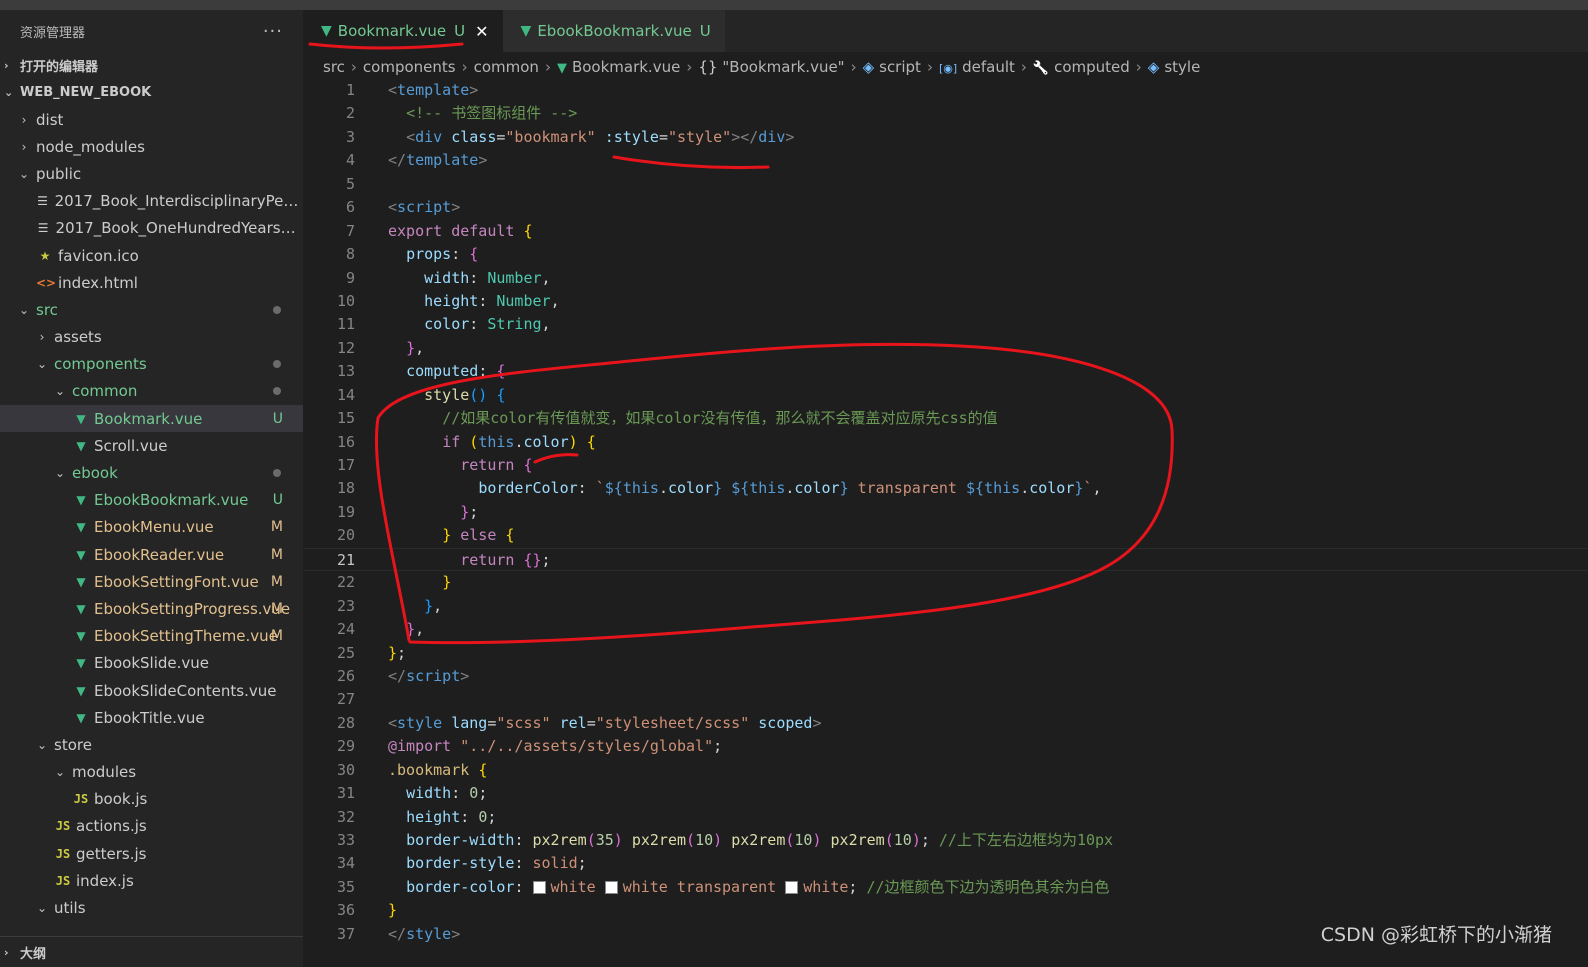  I want to click on breadcrumb-item: 🔧 computed, so click(1081, 67).